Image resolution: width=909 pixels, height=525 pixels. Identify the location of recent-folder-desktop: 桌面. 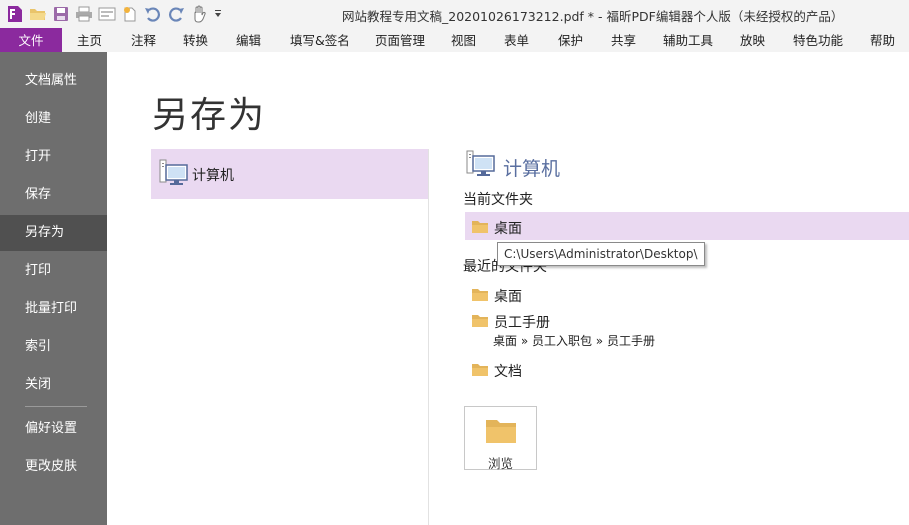
(687, 294).